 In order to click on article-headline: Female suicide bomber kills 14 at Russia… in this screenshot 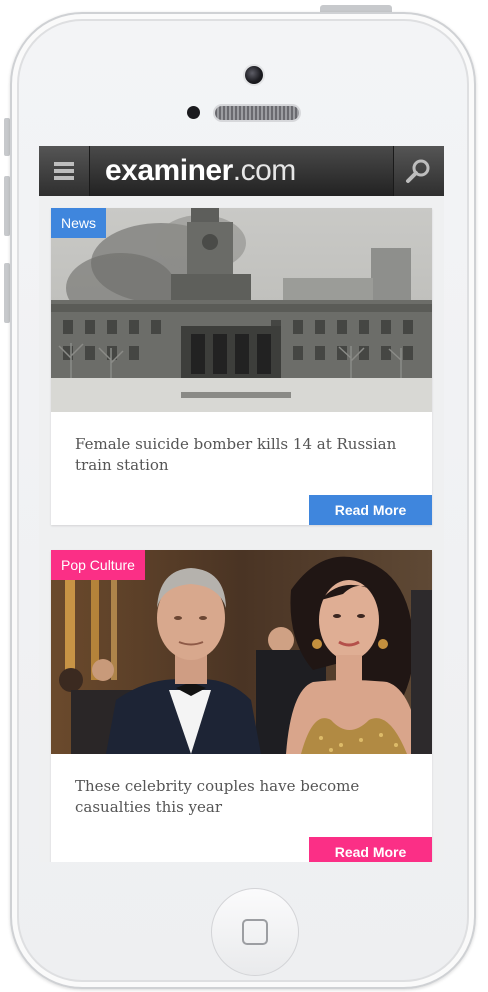, I will do `click(245, 455)`.